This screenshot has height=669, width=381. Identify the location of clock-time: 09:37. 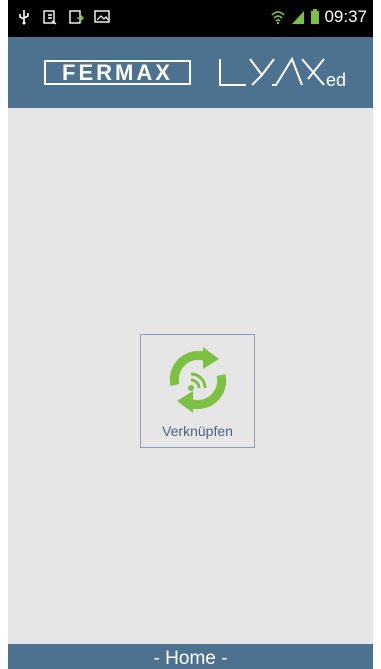
(345, 16).